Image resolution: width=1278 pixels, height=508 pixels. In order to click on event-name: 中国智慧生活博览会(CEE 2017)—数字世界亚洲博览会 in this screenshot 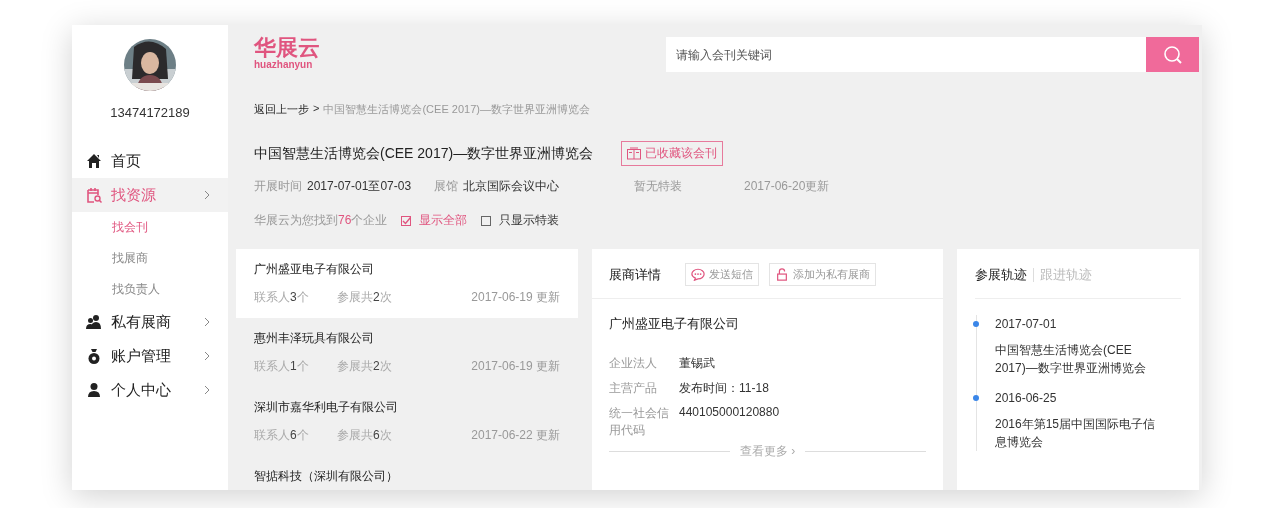, I will do `click(1071, 359)`.